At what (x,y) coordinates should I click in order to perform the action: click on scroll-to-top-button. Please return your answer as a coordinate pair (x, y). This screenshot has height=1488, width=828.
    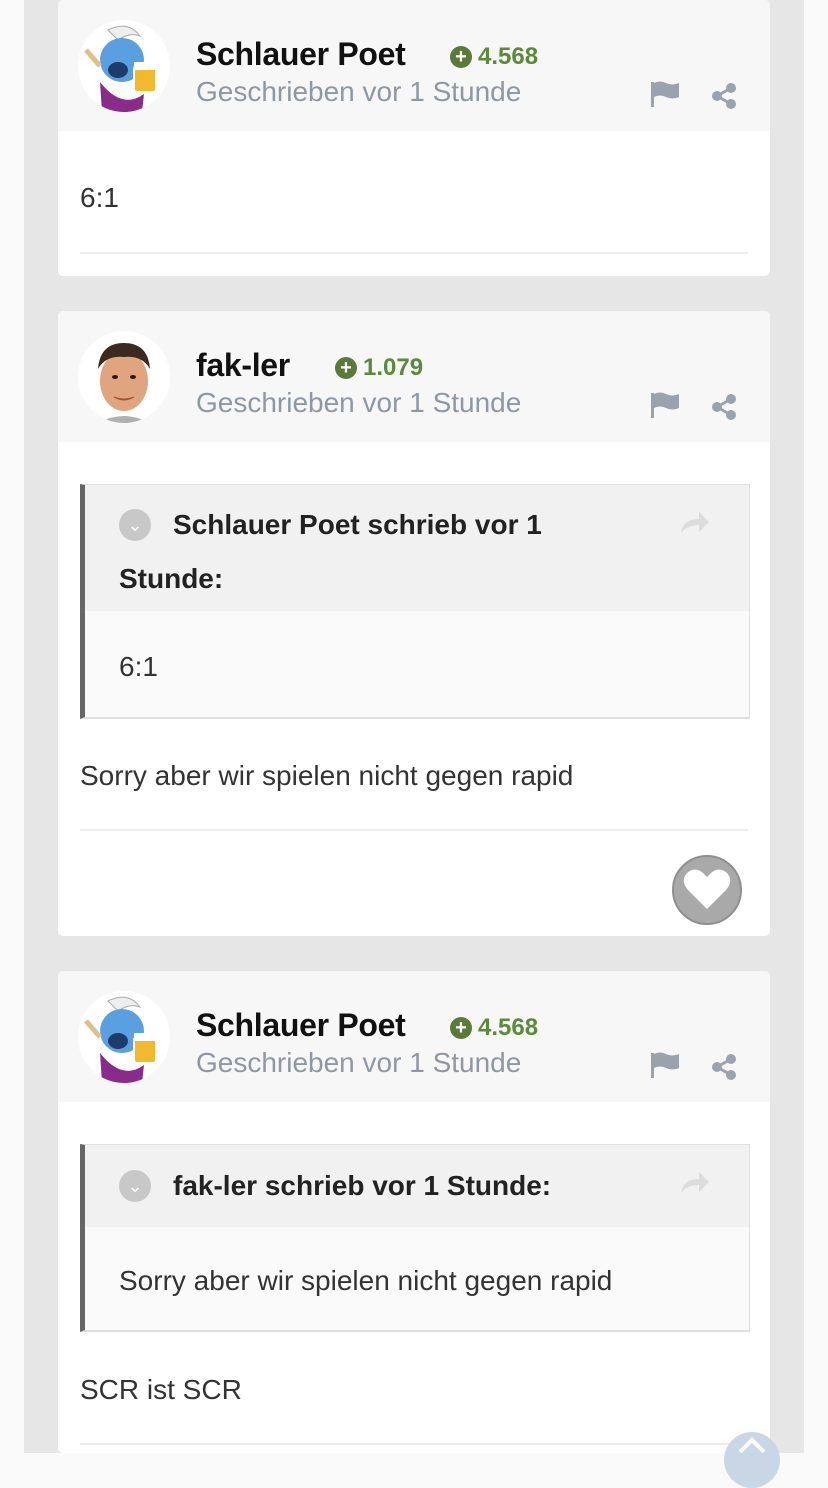
    Looking at the image, I should click on (752, 1460).